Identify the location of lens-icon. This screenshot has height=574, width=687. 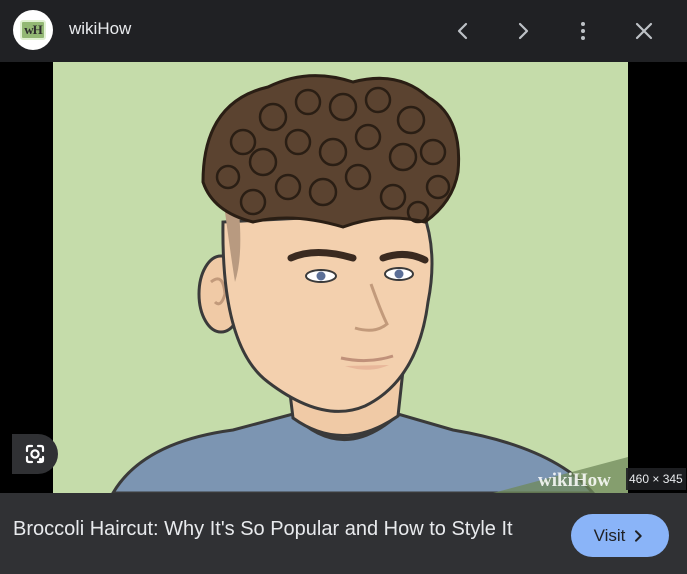
(35, 454).